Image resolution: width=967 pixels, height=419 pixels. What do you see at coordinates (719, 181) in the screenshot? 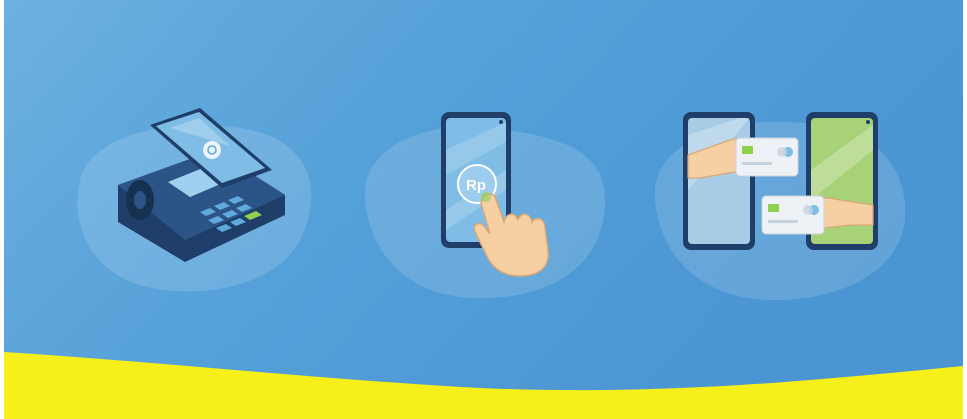
I see `left-phone-icon` at bounding box center [719, 181].